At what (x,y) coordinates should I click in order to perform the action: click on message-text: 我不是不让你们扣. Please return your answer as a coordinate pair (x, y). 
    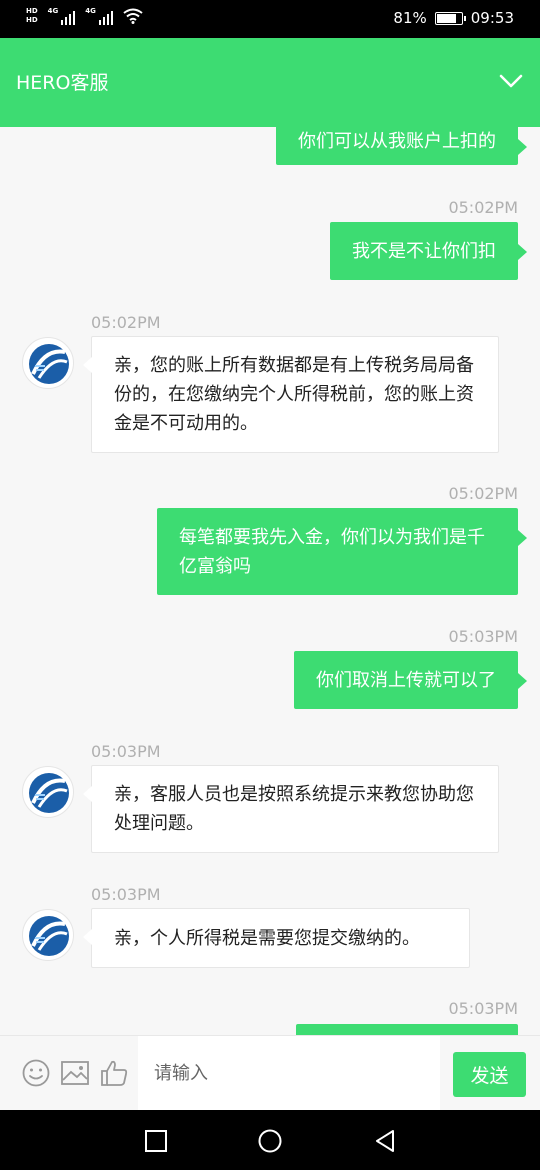
    Looking at the image, I should click on (424, 251).